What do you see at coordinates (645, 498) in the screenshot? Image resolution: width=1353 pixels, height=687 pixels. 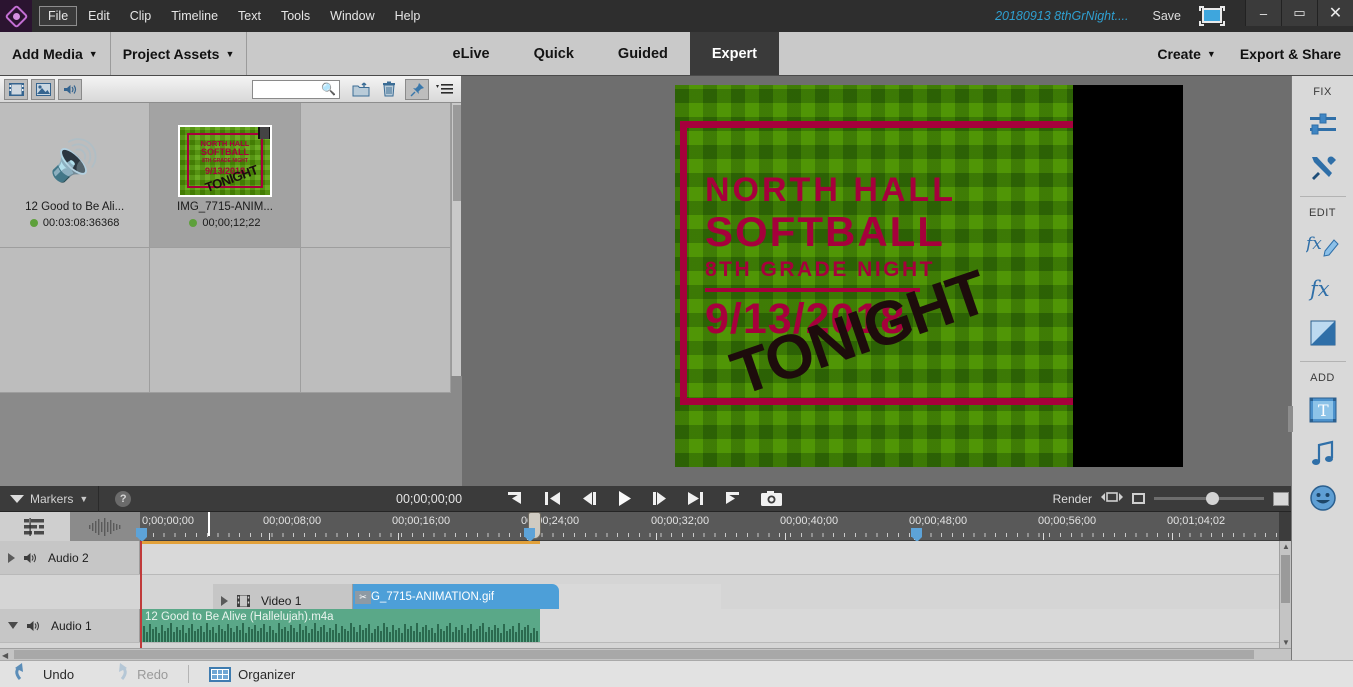 I see `timeline-toolbar: Markers ▼ ? 00;00;00;00 Render` at bounding box center [645, 498].